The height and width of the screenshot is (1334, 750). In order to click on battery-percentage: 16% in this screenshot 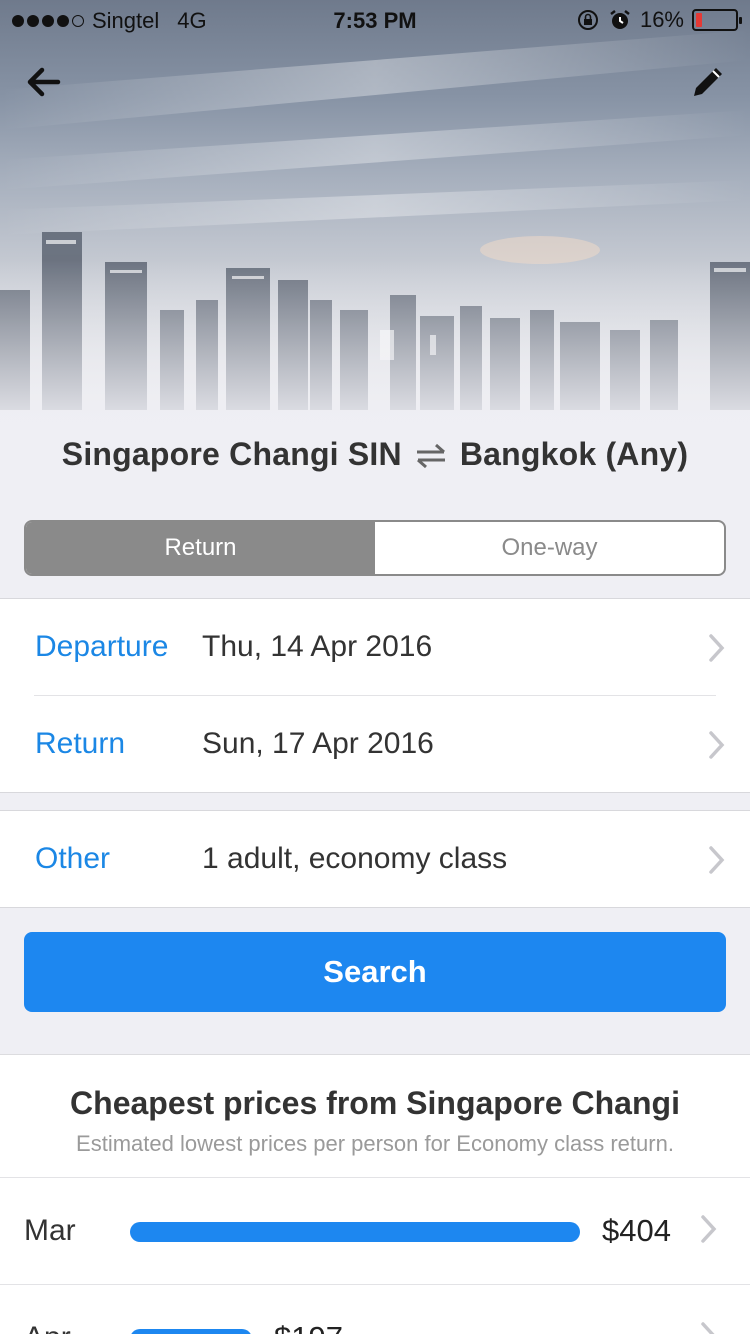, I will do `click(661, 19)`.